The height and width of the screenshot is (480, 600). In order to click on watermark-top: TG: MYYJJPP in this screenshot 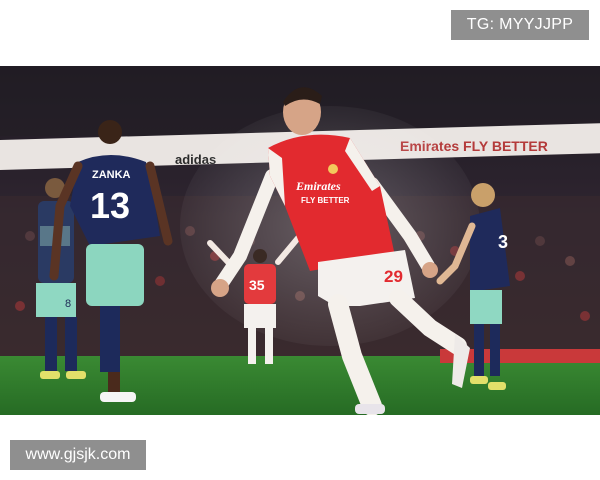, I will do `click(520, 25)`.